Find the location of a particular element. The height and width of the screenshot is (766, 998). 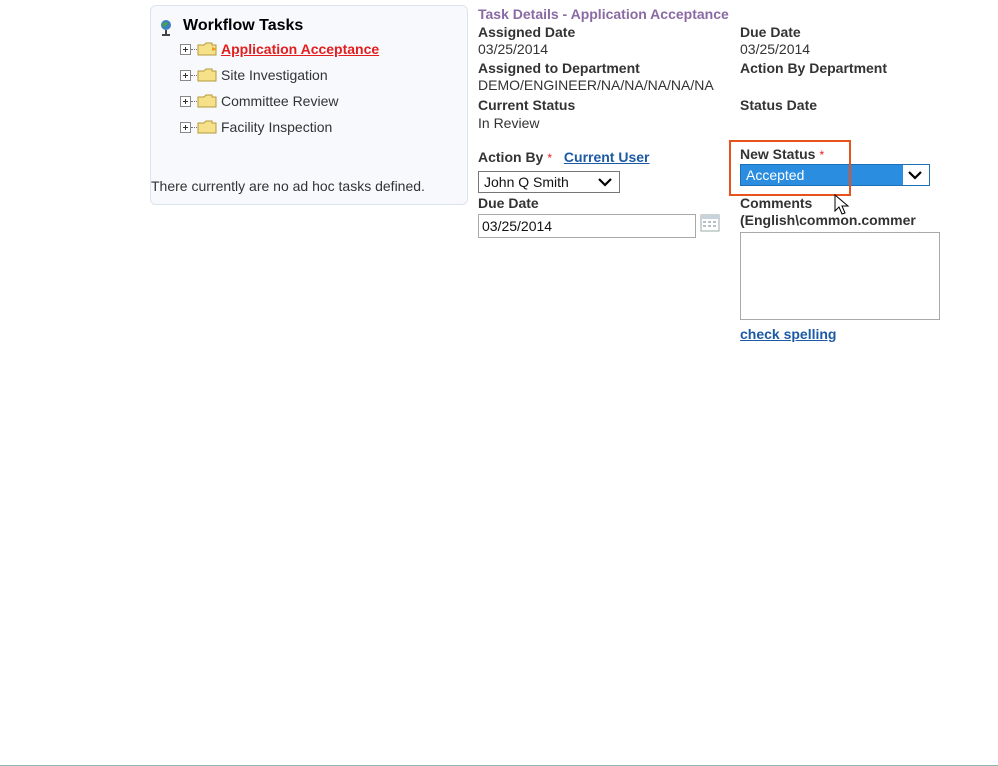

comments-label: Comments is located at coordinates (776, 203).